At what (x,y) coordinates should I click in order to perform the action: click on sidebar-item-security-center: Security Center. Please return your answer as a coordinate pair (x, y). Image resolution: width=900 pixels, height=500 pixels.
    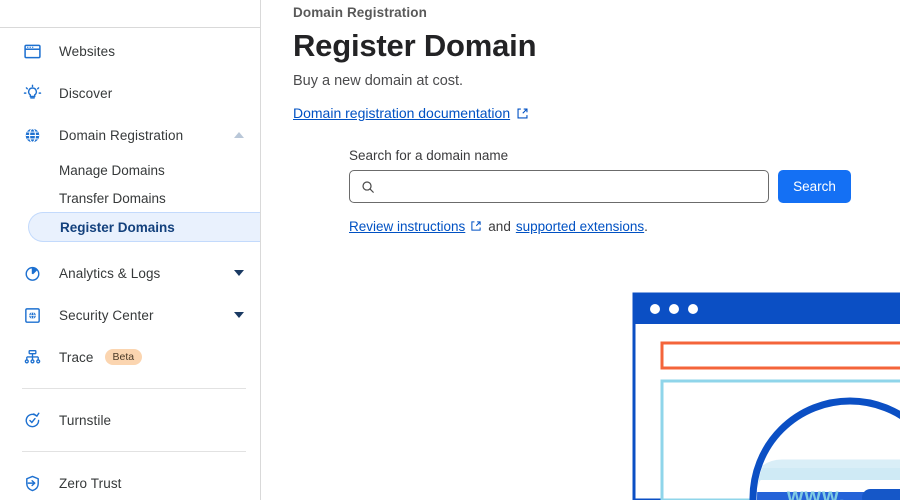
    Looking at the image, I should click on (130, 315).